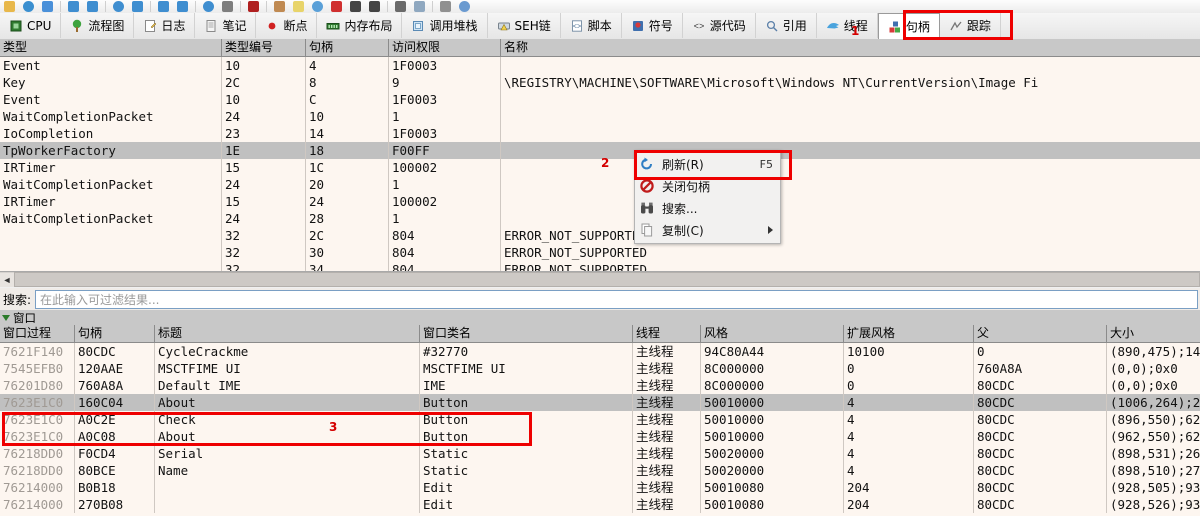  I want to click on sort-icon, so click(400, 6).